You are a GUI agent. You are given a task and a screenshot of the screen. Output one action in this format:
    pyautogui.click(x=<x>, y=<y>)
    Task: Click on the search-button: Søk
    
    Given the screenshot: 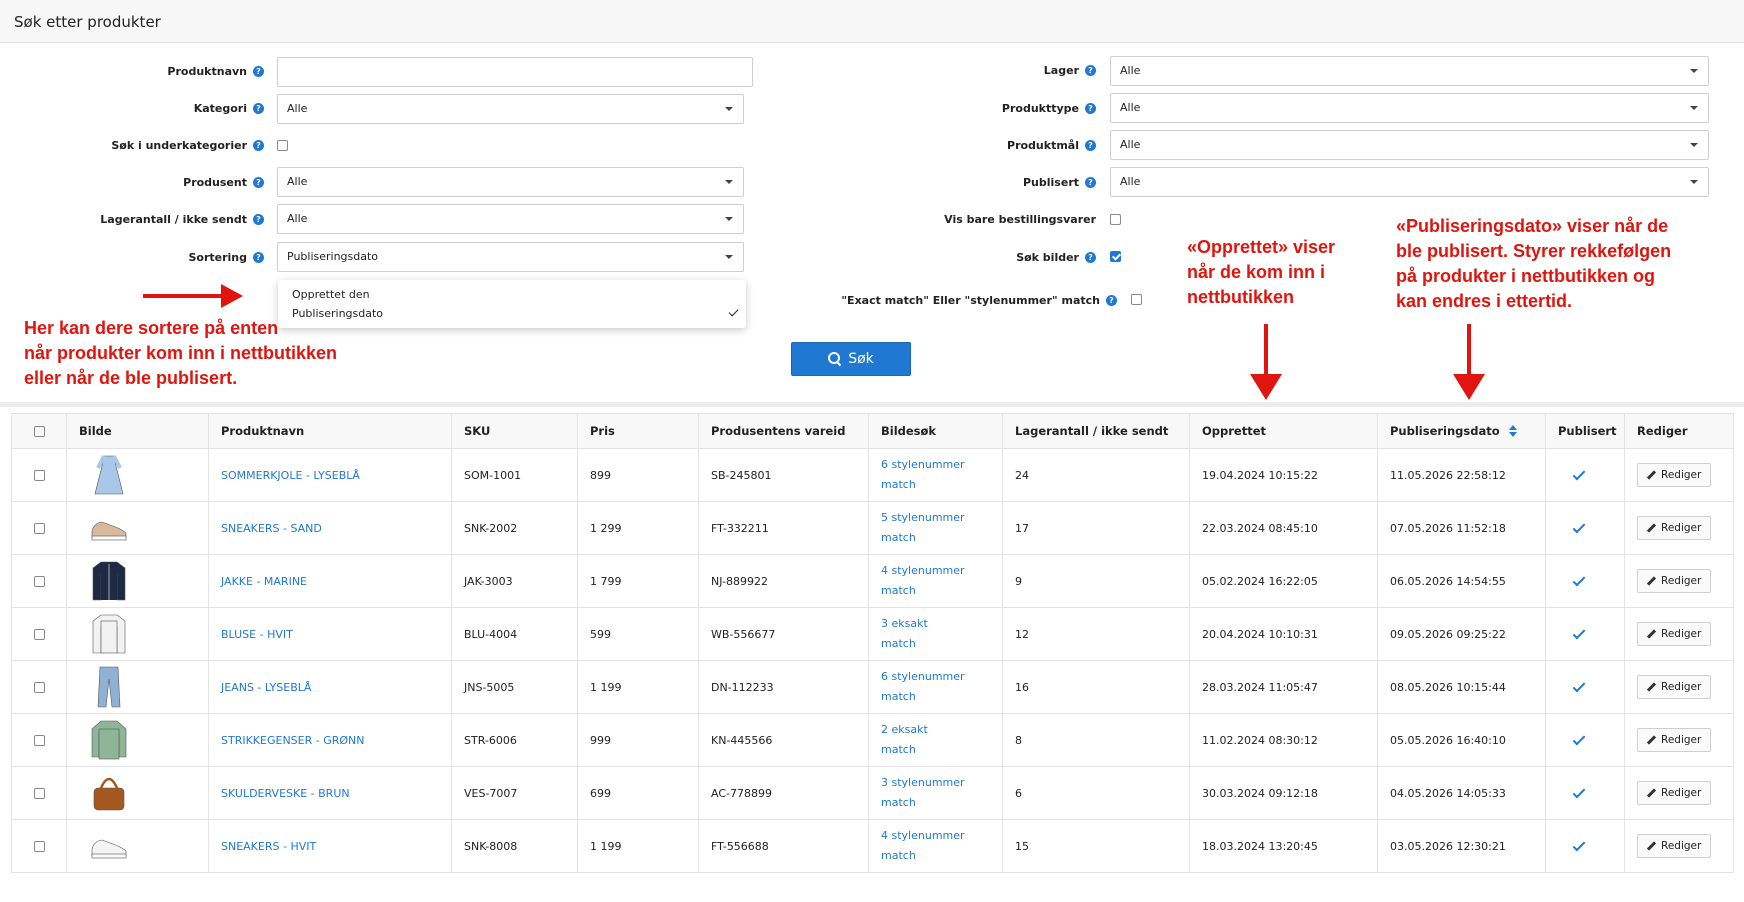 What is the action you would take?
    pyautogui.click(x=851, y=359)
    